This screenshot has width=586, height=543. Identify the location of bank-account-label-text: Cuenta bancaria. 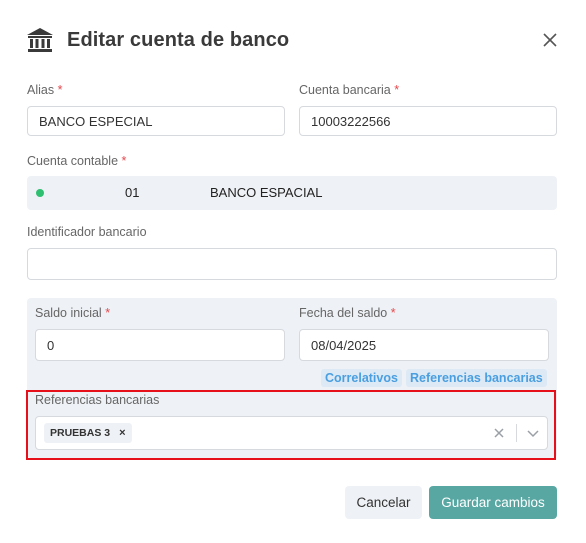
(345, 90).